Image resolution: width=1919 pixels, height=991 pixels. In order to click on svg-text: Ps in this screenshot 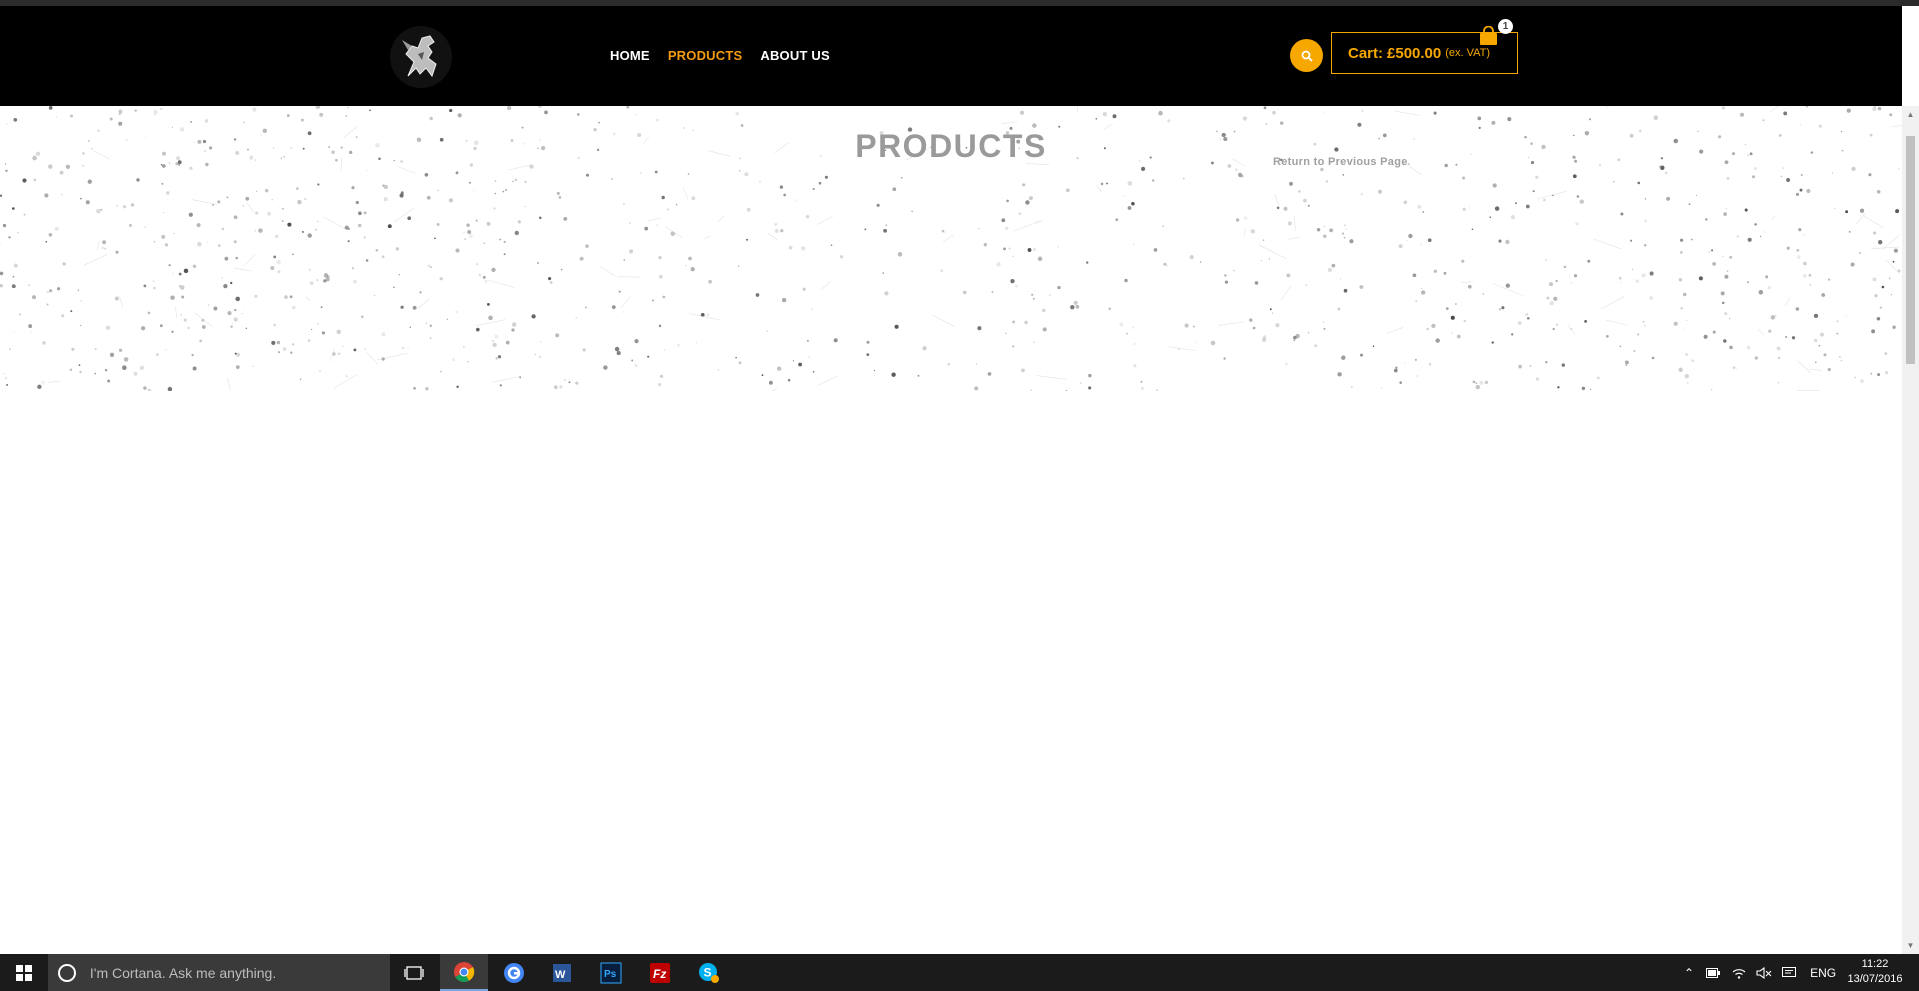, I will do `click(610, 974)`.